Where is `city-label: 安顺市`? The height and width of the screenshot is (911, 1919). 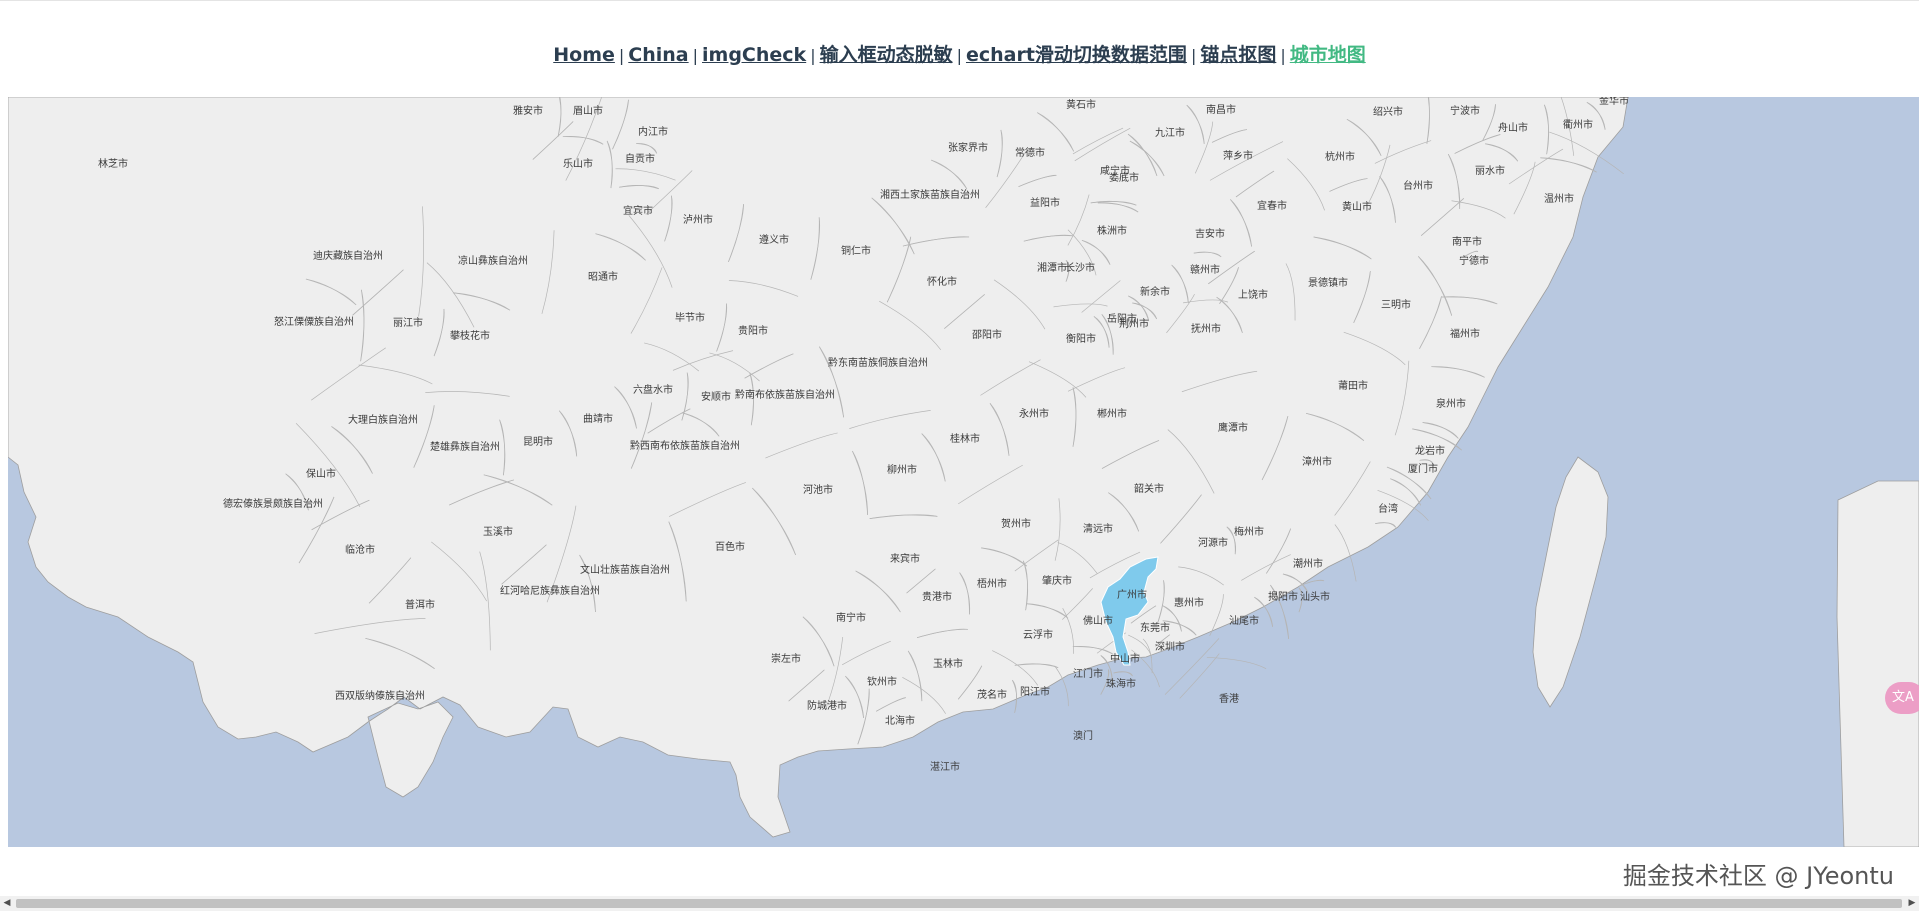
city-label: 安顺市 is located at coordinates (716, 396).